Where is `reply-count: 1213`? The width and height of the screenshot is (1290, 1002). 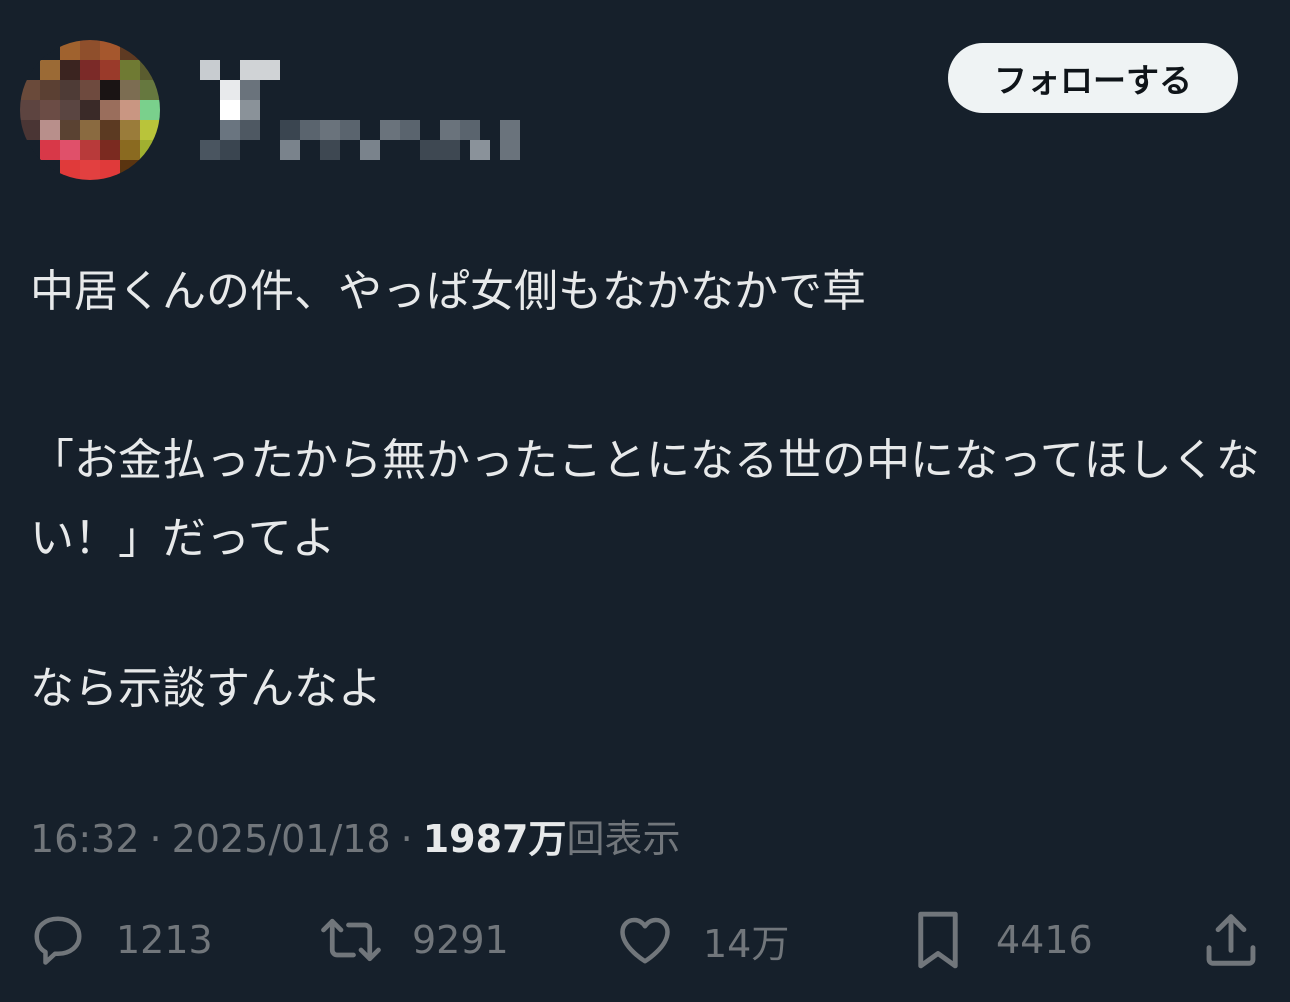
reply-count: 1213 is located at coordinates (164, 940).